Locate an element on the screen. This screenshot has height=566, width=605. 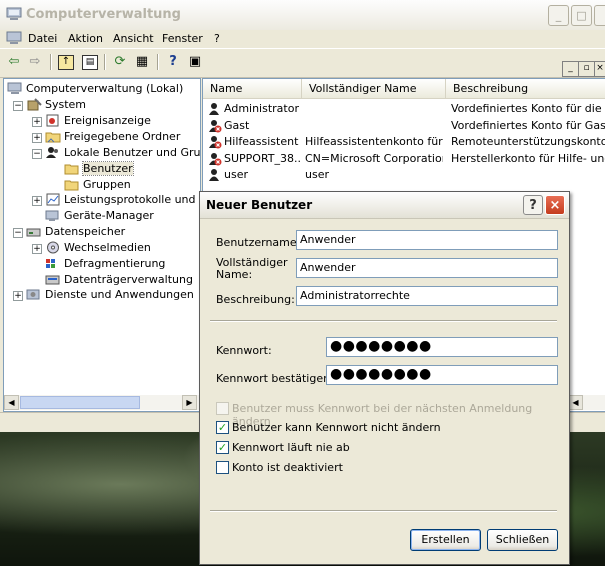
cell-name: Hilfeassistent is located at coordinates (261, 141).